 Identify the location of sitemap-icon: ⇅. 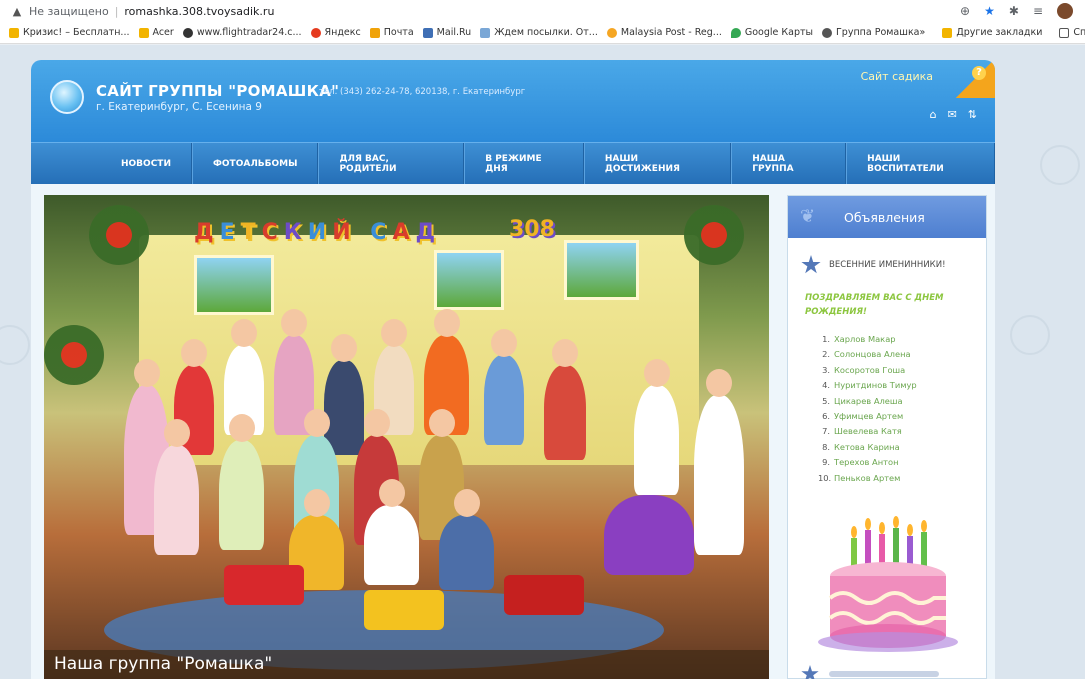
(972, 114).